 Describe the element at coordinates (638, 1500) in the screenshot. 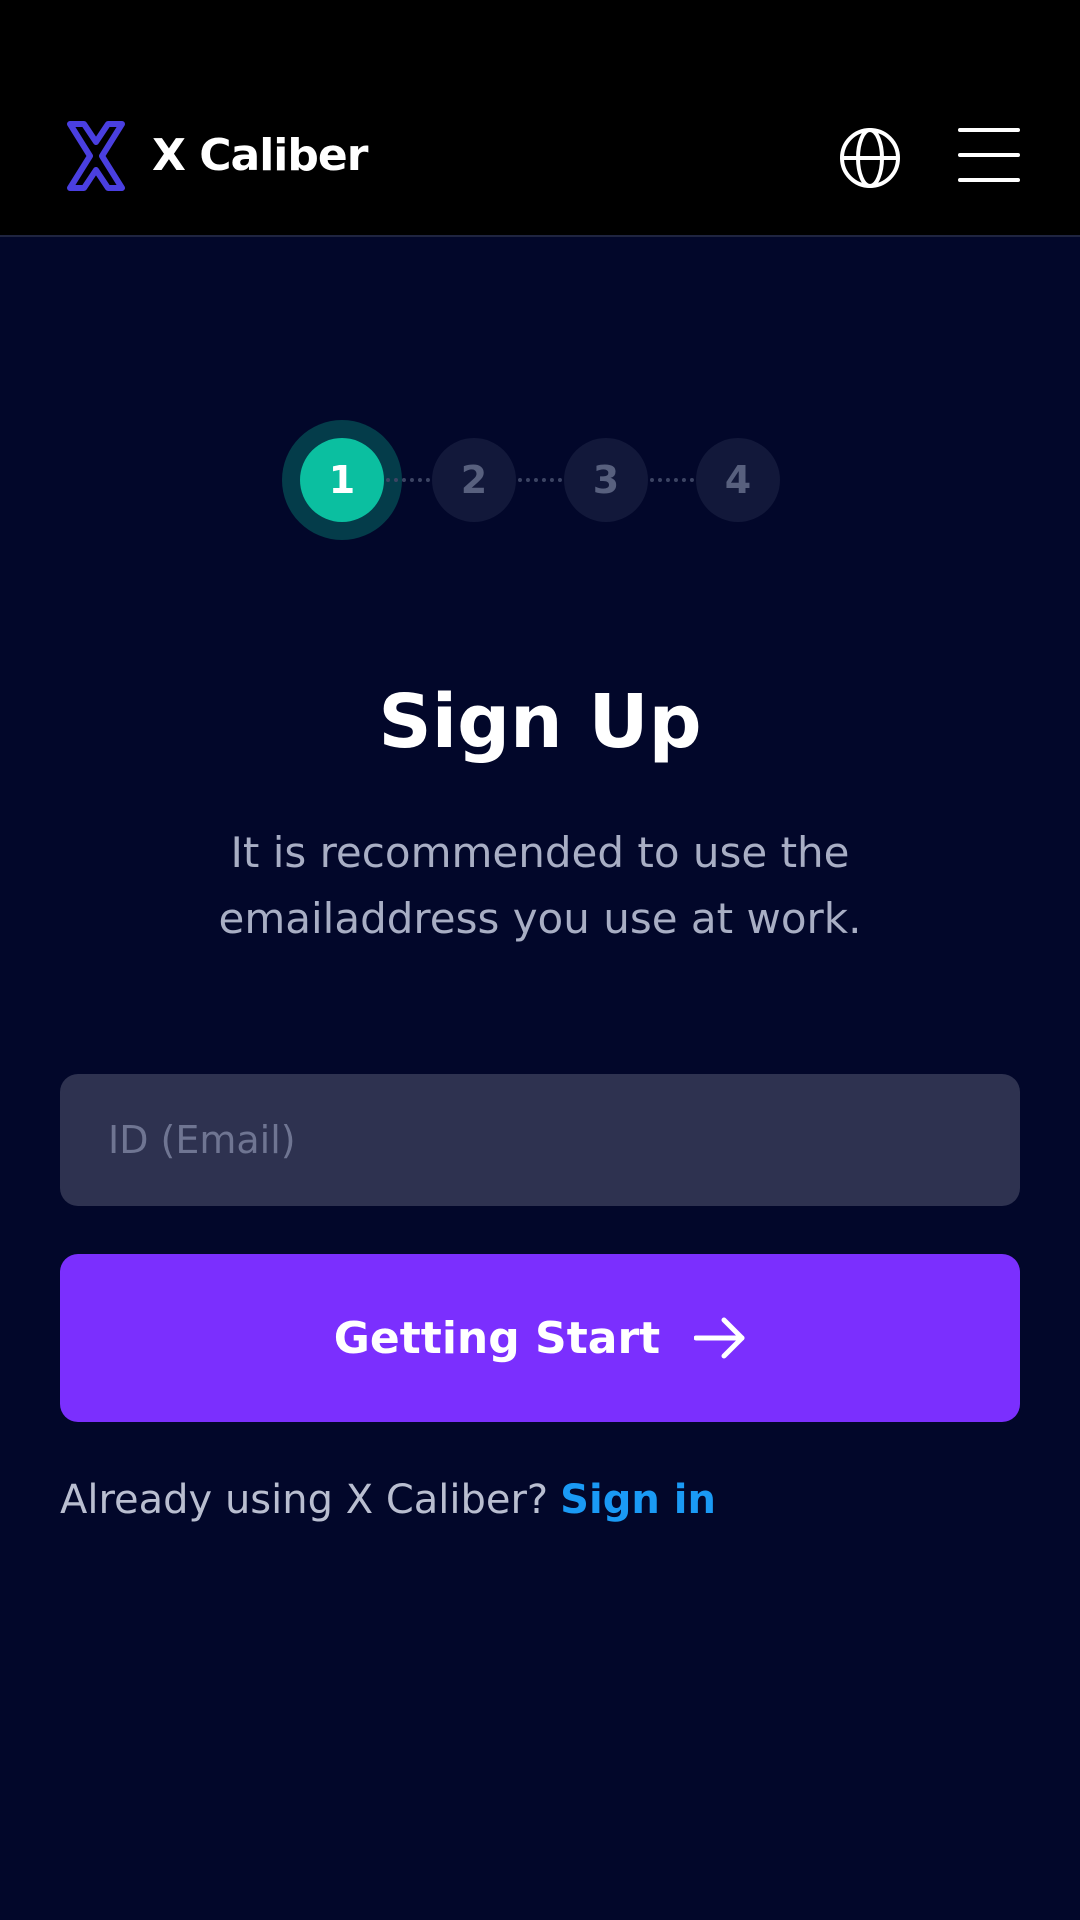

I see `signin-link: Sign in` at that location.